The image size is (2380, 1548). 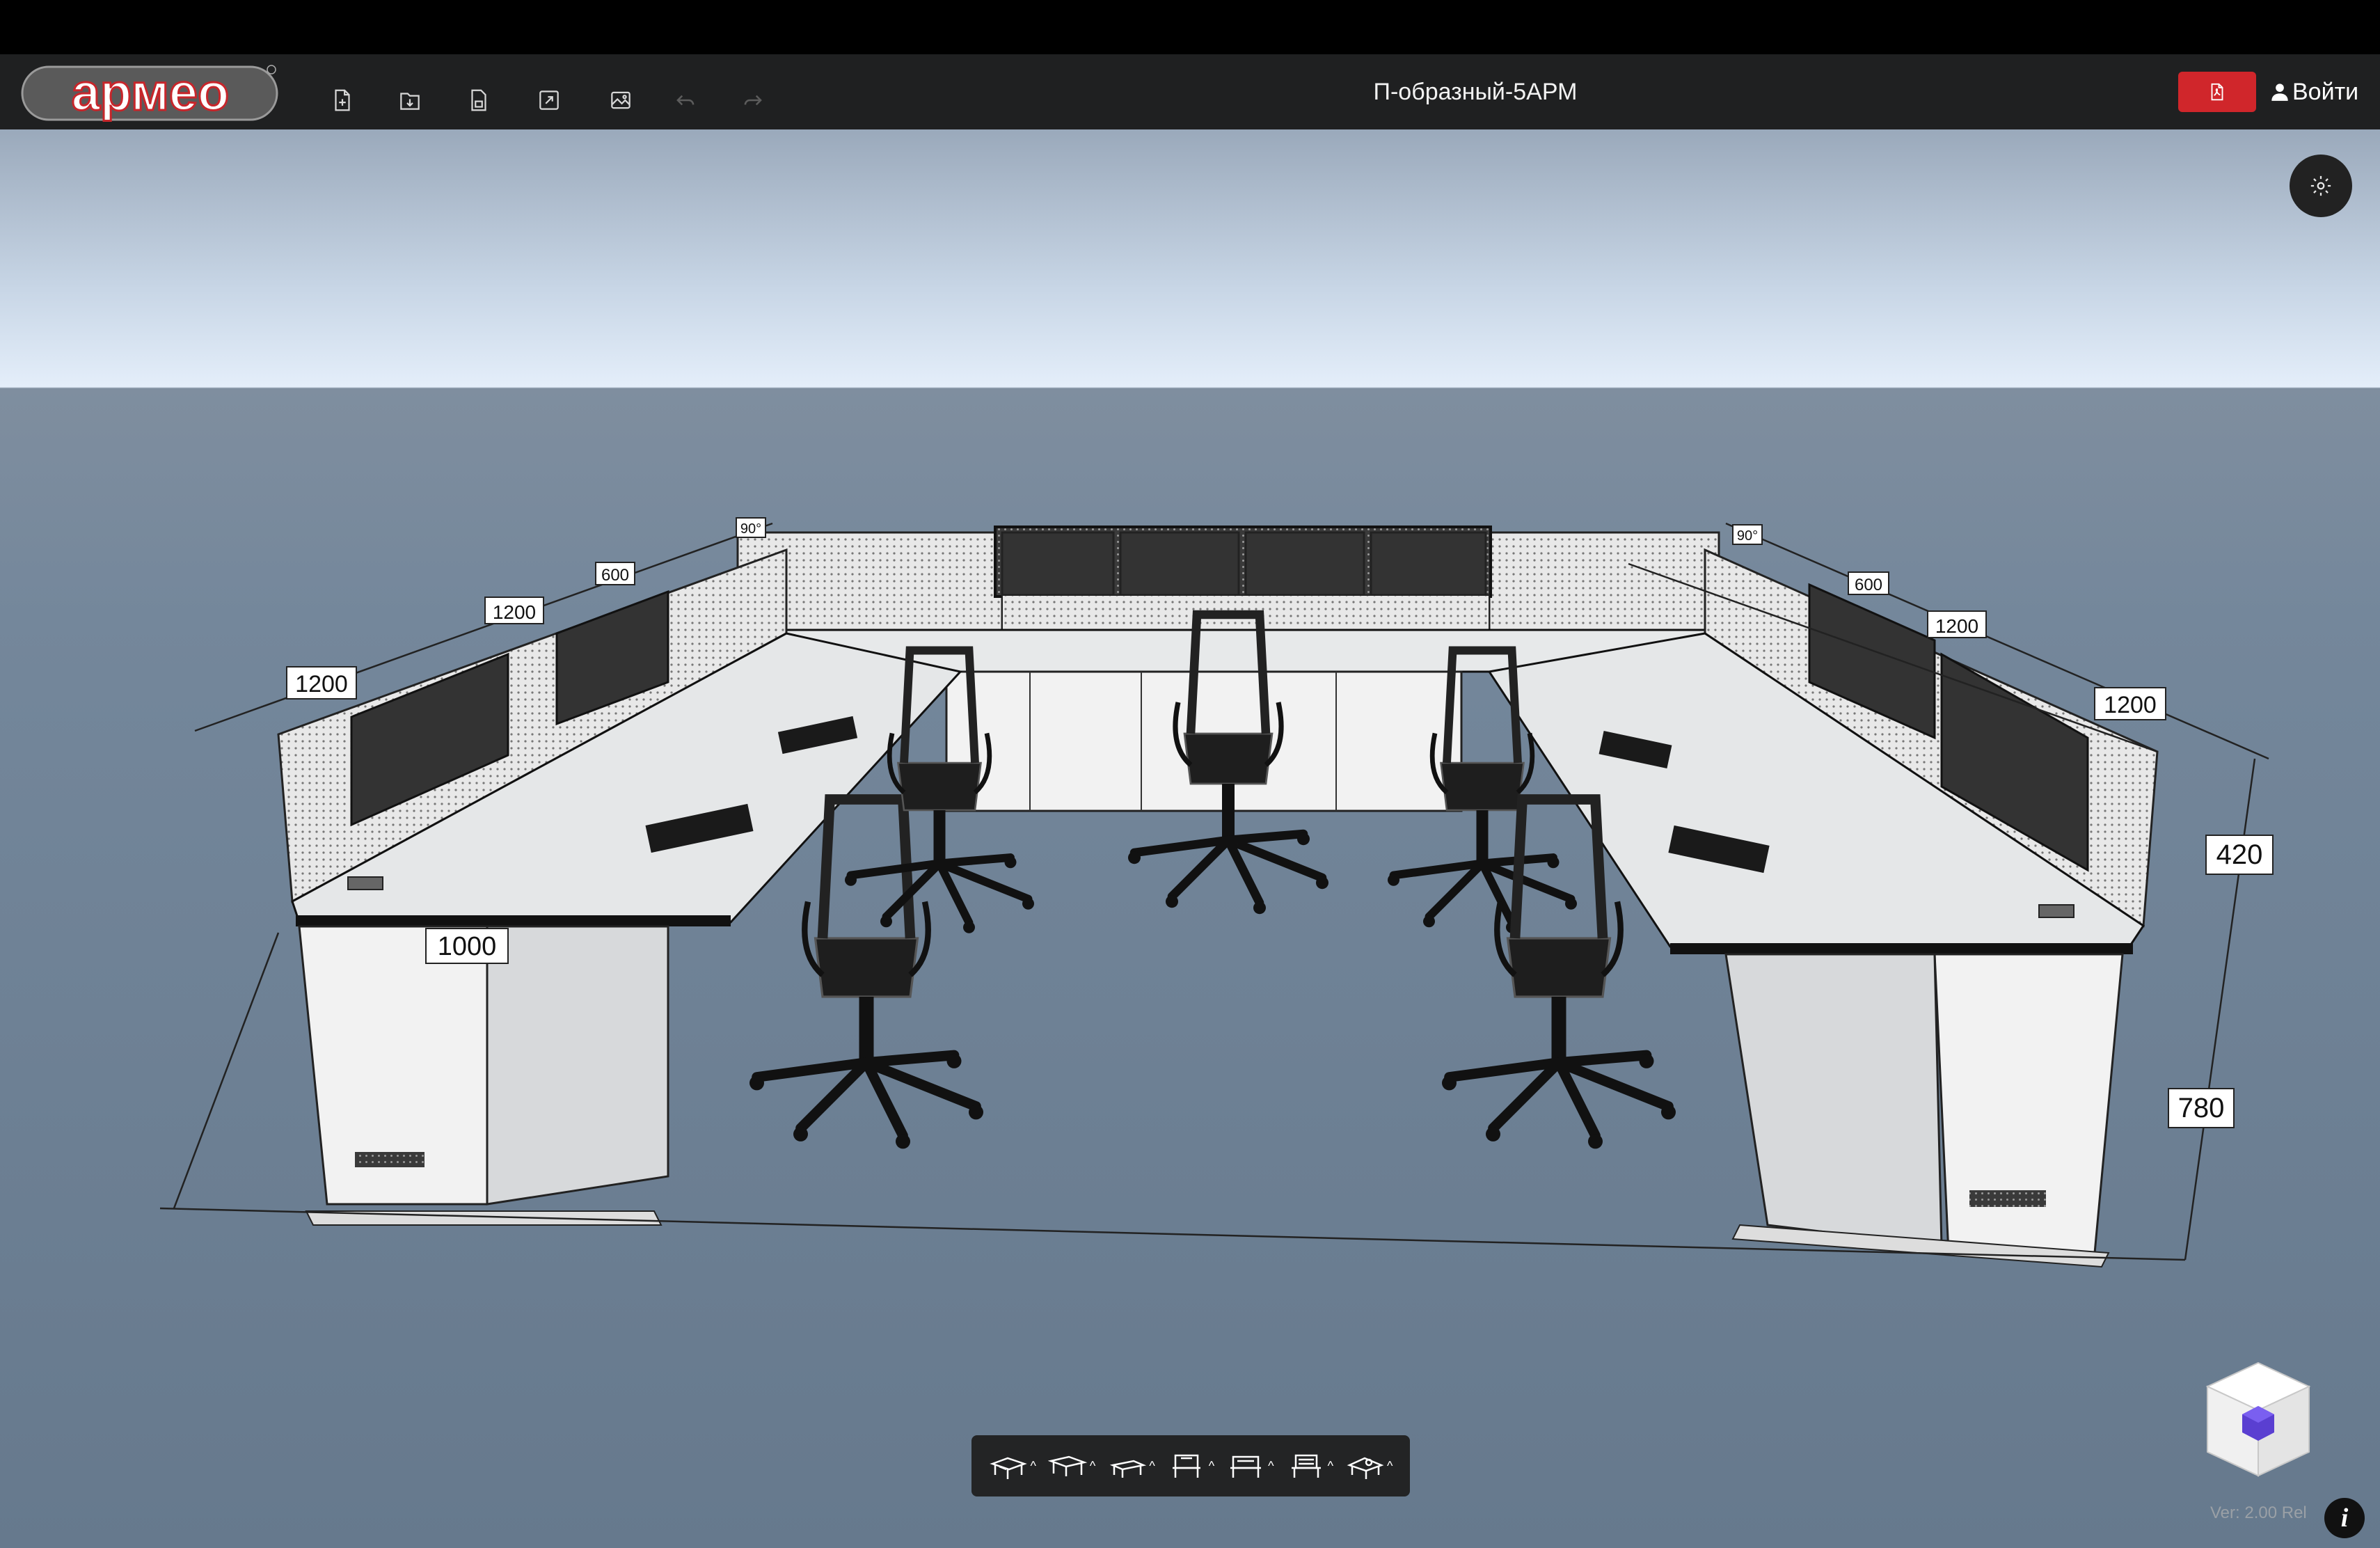 I want to click on view-mode-7-icon, so click(x=1365, y=1468).